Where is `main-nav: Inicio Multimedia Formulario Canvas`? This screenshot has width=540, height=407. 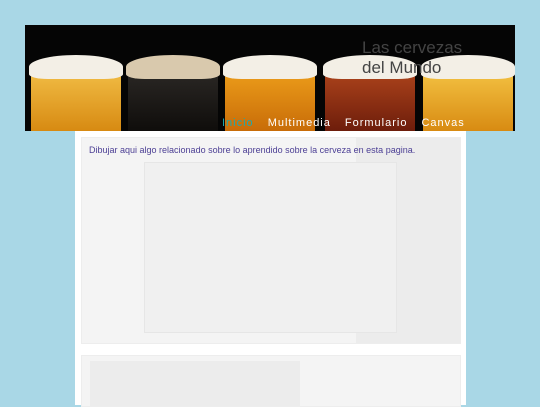 main-nav: Inicio Multimedia Formulario Canvas is located at coordinates (343, 123).